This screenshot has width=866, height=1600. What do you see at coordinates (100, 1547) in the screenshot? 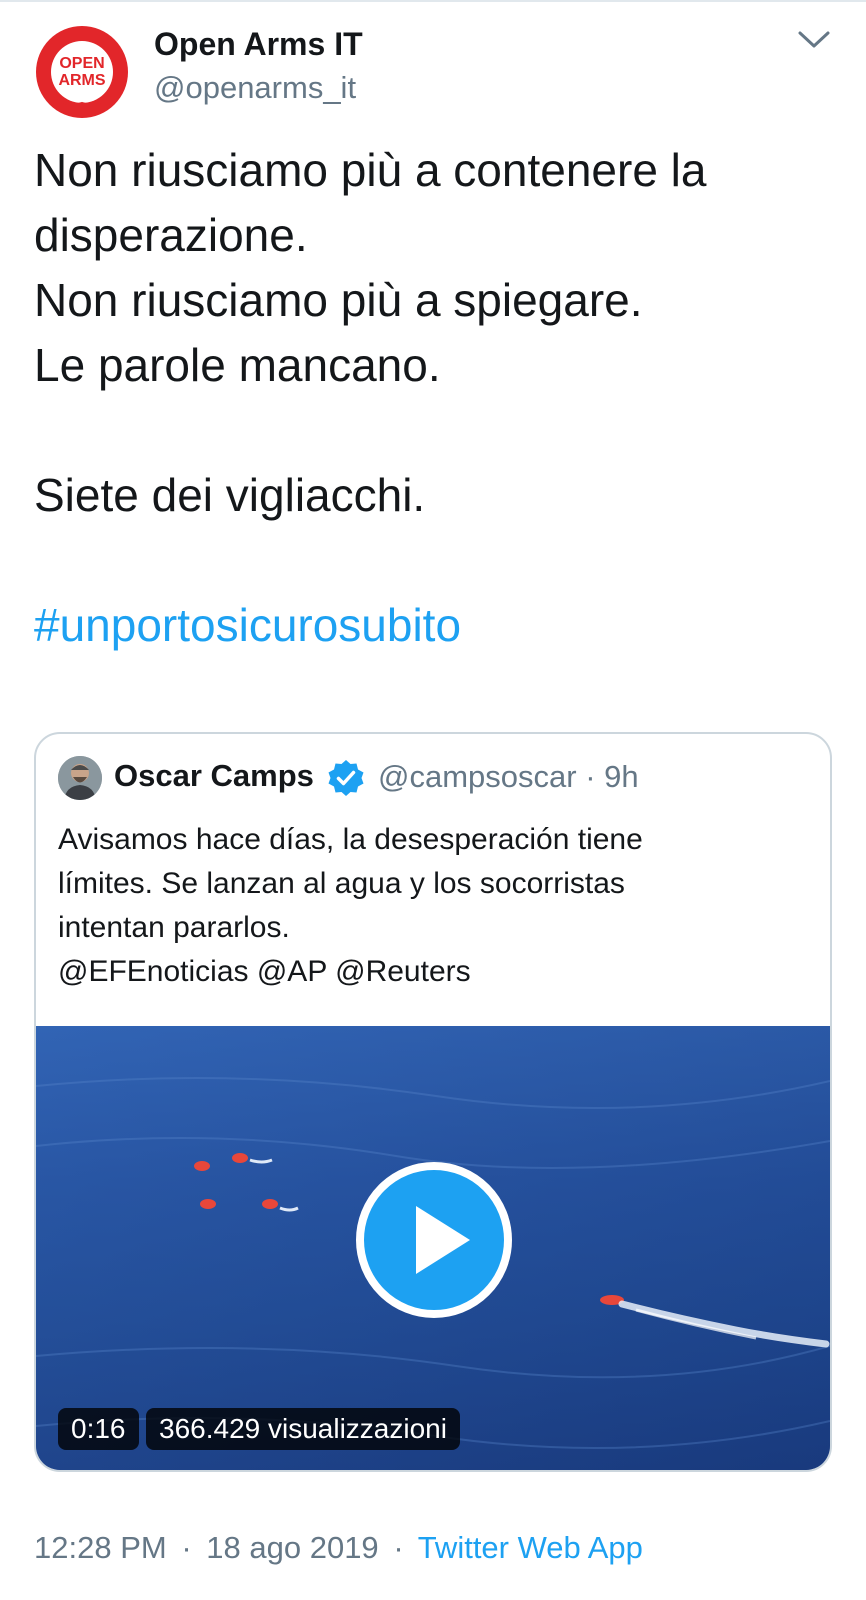
I see `tweet-time: 12:28 PM` at bounding box center [100, 1547].